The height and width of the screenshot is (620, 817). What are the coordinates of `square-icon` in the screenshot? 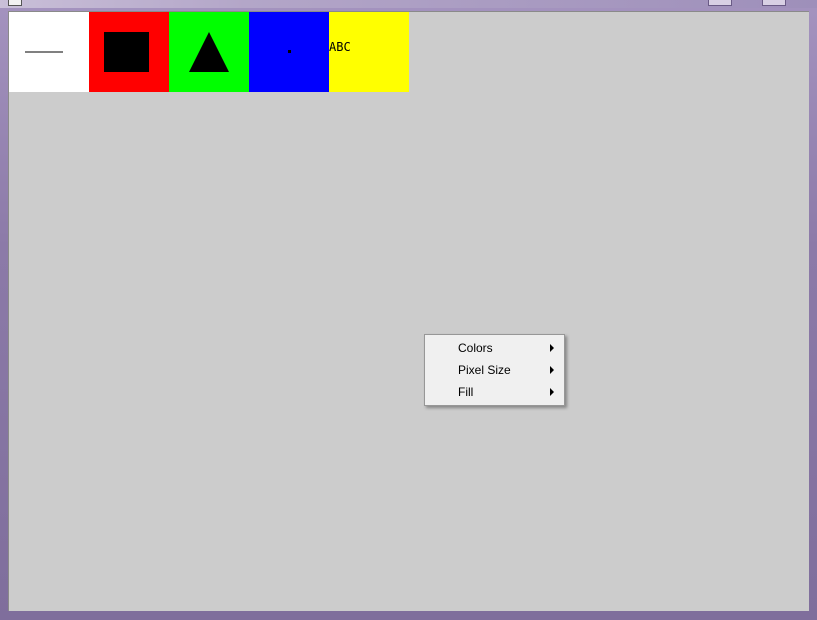 It's located at (126, 52).